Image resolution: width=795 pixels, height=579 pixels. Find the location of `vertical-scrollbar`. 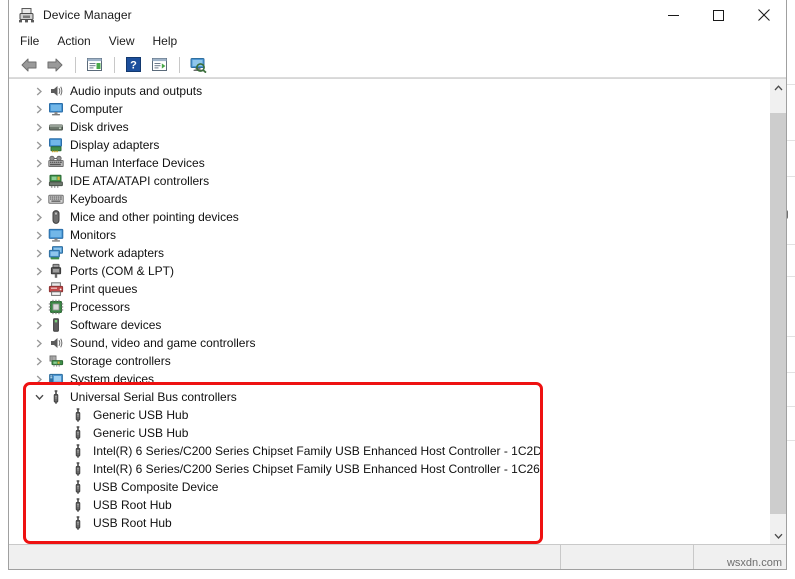

vertical-scrollbar is located at coordinates (777, 311).